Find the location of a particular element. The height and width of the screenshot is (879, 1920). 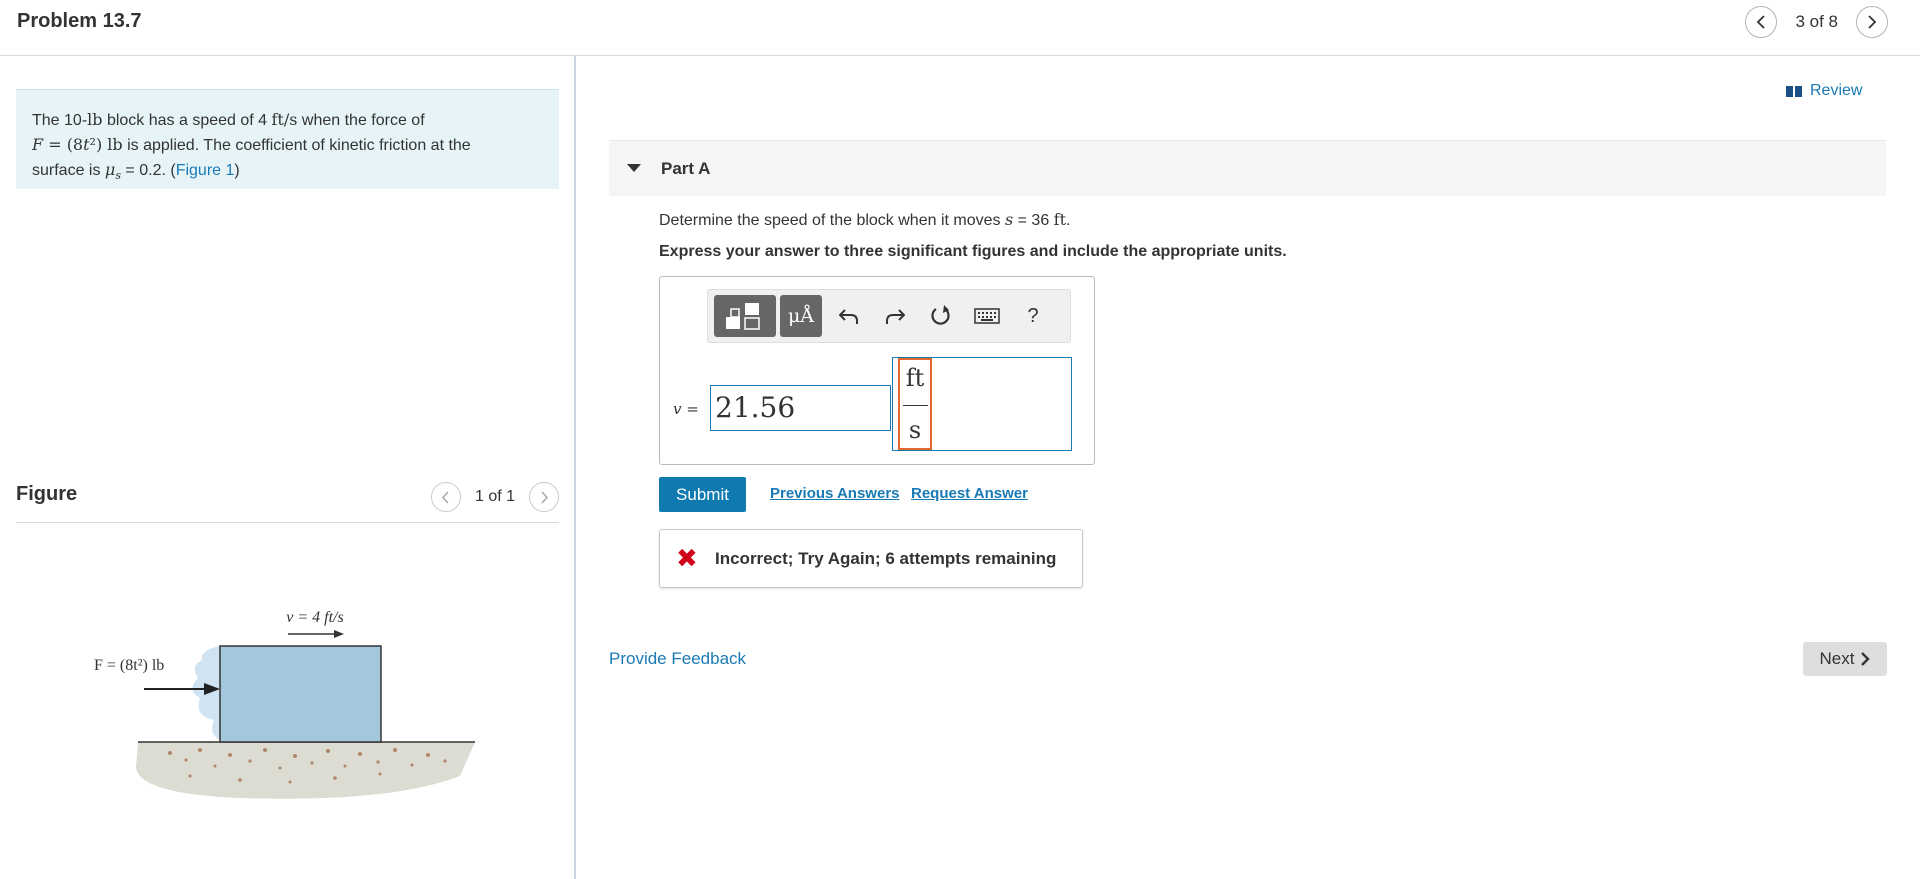

block is located at coordinates (300, 694).